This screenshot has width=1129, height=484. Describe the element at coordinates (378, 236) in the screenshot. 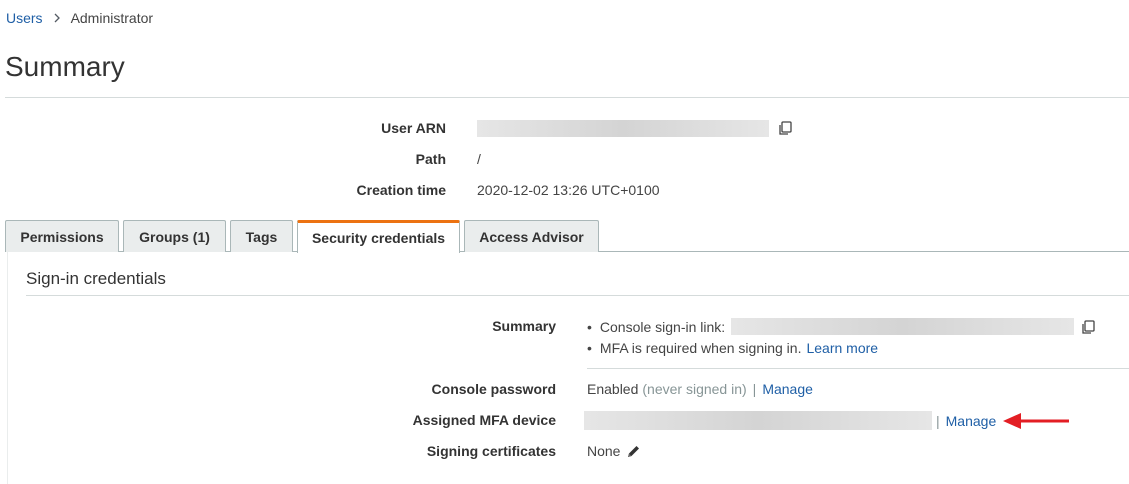

I see `tab-security-credentials: Security credentials` at that location.